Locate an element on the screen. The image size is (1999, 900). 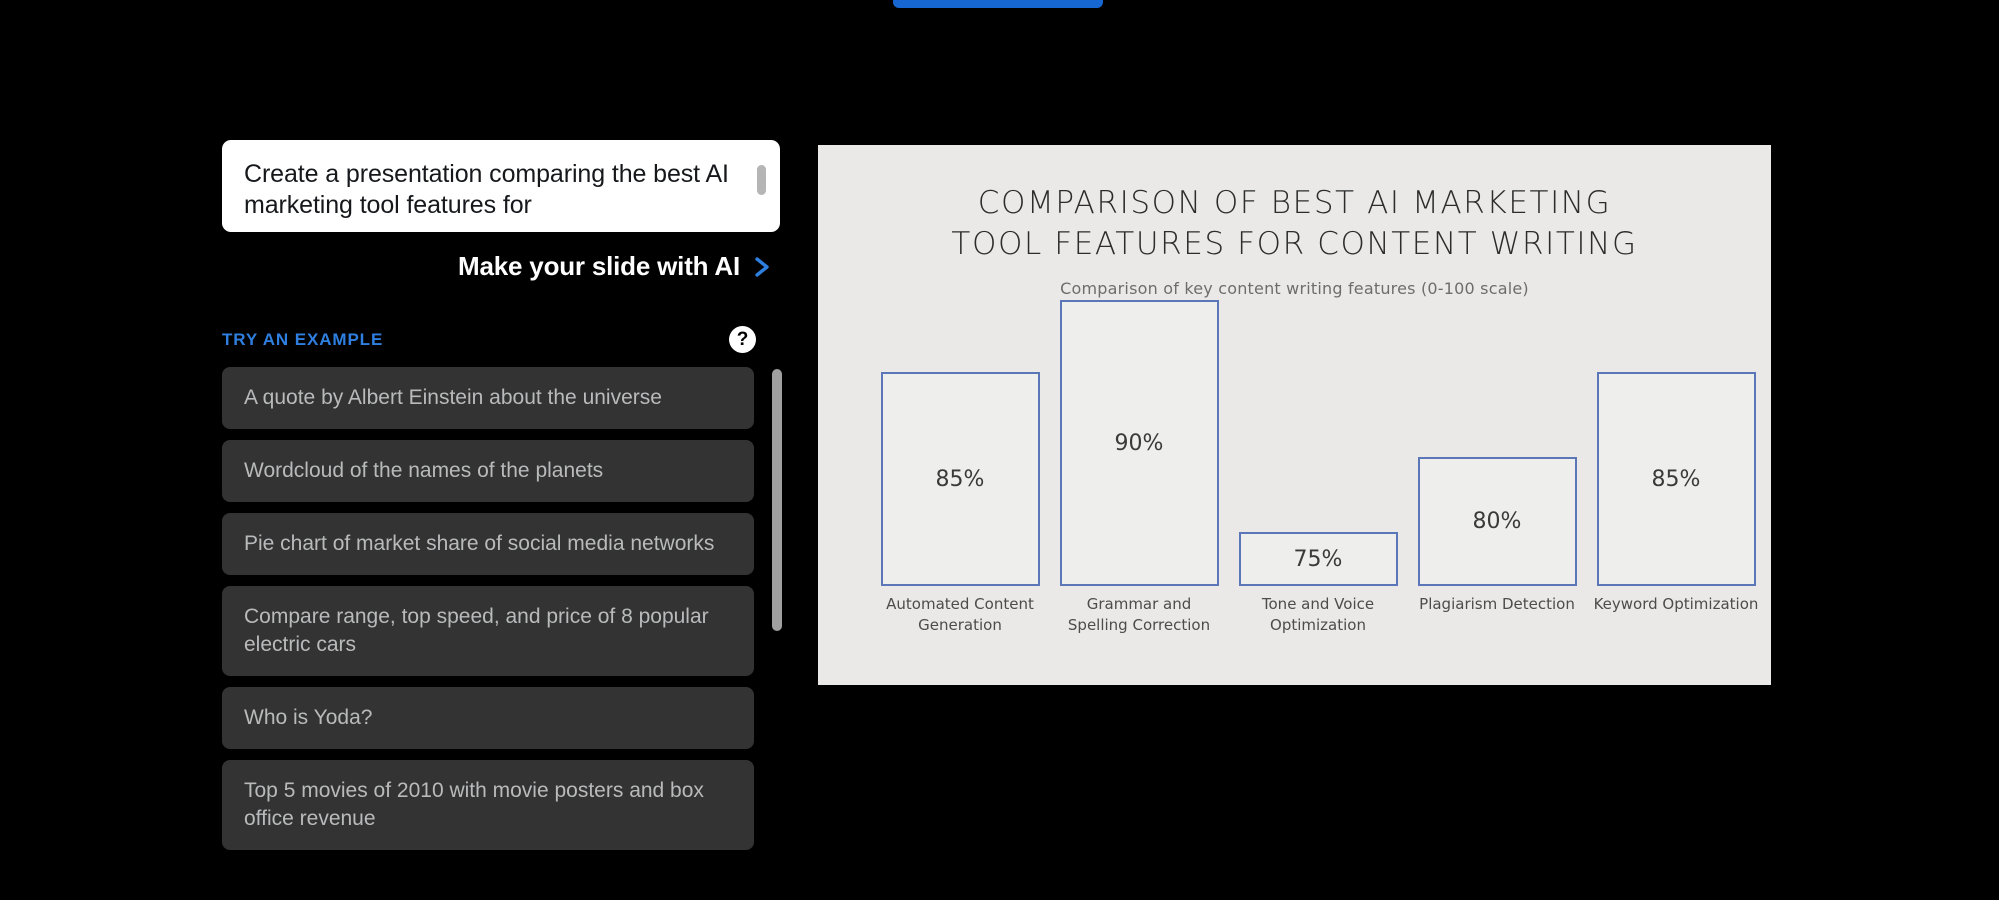
category-label: Automated Content Generation is located at coordinates (960, 615).